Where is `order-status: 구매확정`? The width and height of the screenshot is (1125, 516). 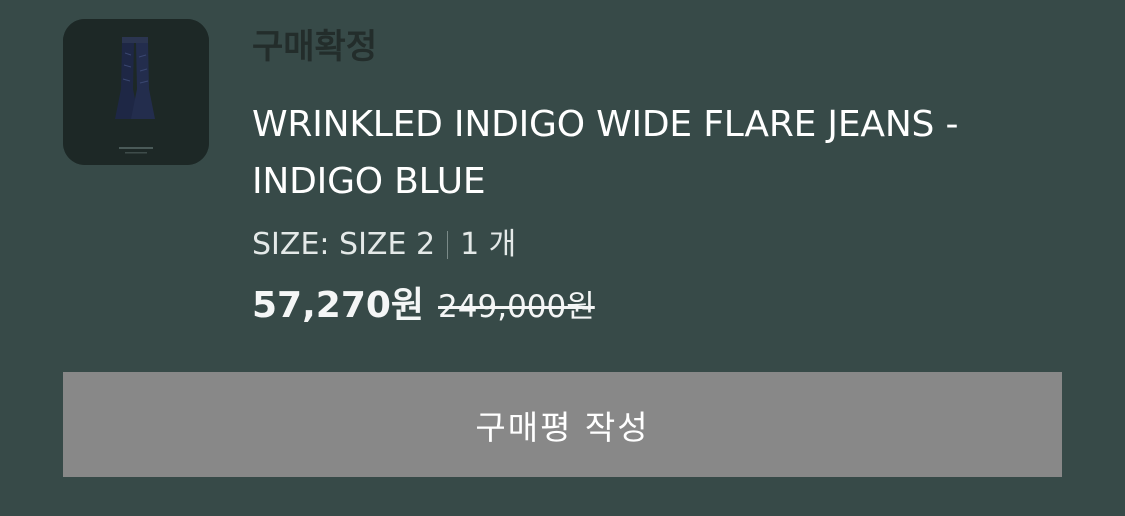 order-status: 구매확정 is located at coordinates (315, 47).